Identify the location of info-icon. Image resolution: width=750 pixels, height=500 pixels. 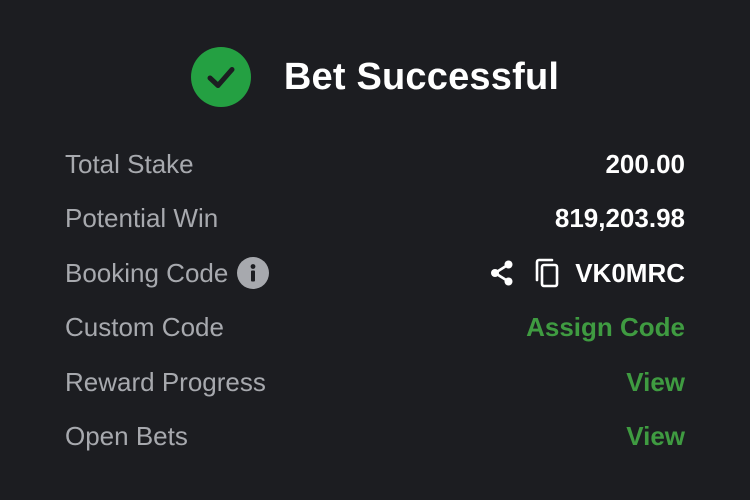
(253, 273).